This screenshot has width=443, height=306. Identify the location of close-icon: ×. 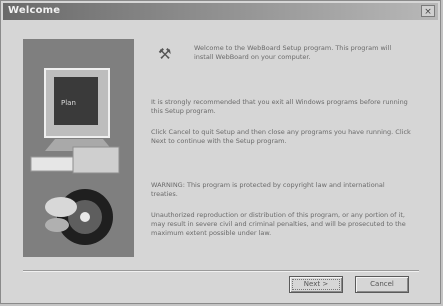
(428, 12).